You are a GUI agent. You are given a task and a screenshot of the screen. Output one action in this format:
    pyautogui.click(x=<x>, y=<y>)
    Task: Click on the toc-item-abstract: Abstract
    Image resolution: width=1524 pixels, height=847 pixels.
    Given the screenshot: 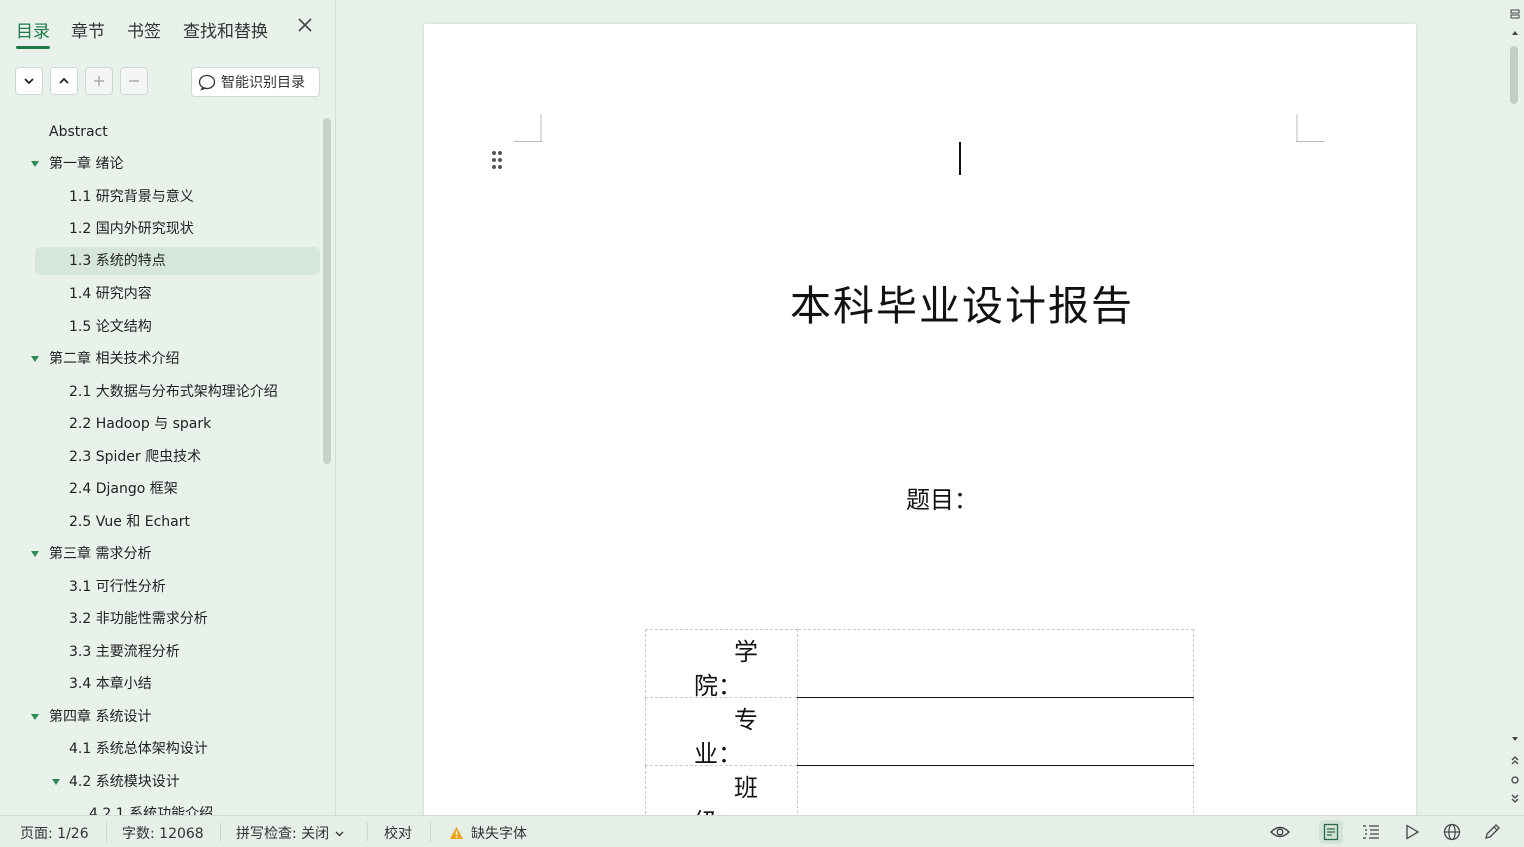 What is the action you would take?
    pyautogui.click(x=78, y=132)
    